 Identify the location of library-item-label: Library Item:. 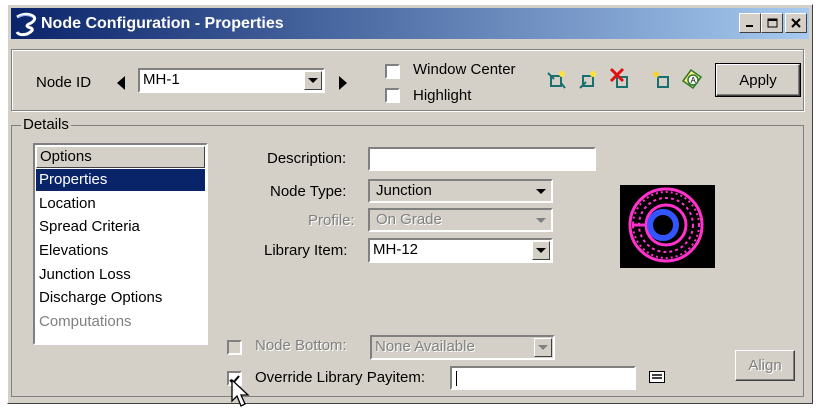
(306, 250).